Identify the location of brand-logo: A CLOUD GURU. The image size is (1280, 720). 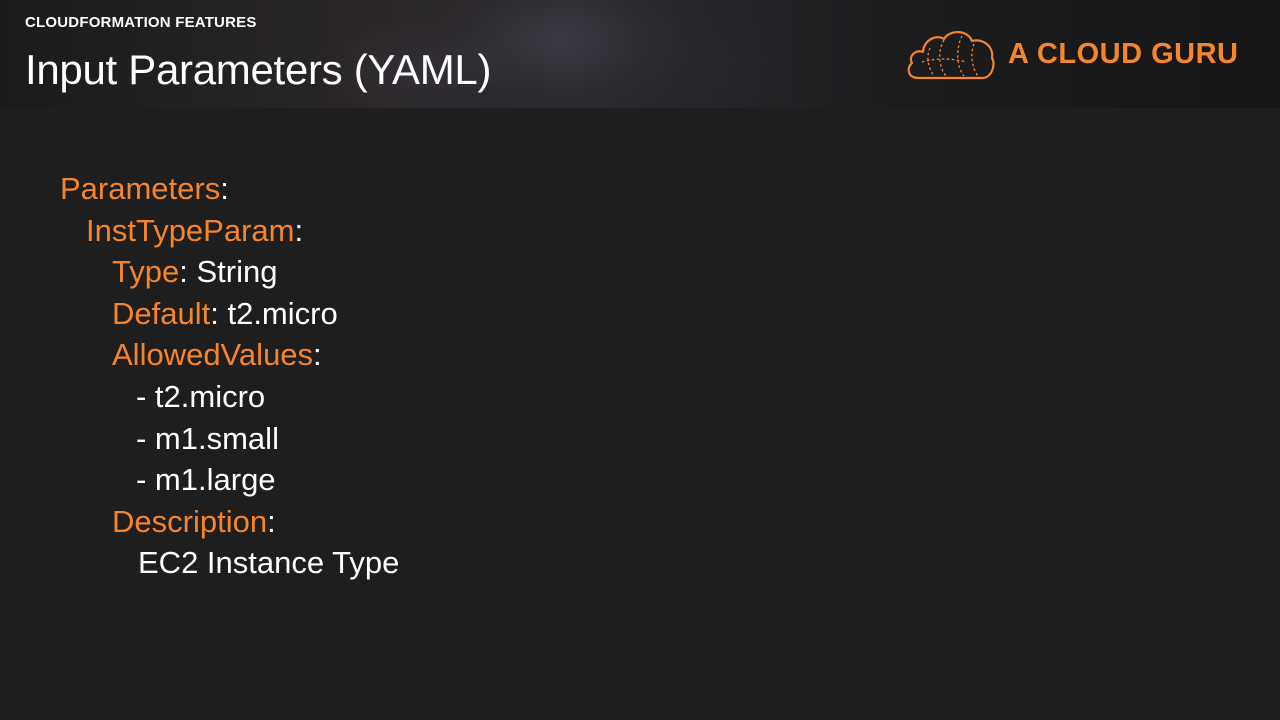
(1071, 54).